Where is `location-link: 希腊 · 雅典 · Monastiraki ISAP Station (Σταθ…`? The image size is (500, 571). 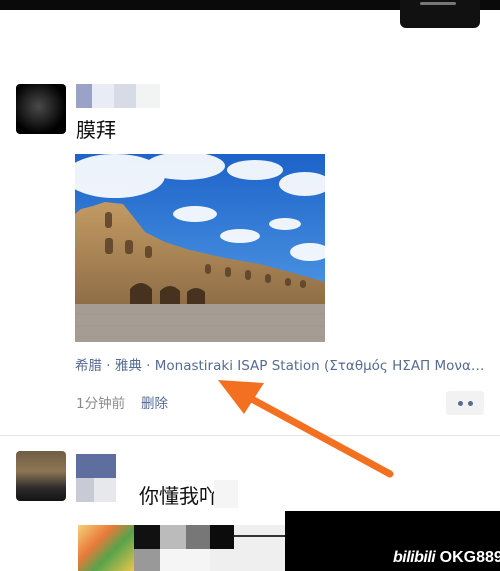 location-link: 希腊 · 雅典 · Monastiraki ISAP Station (Σταθ… is located at coordinates (280, 364).